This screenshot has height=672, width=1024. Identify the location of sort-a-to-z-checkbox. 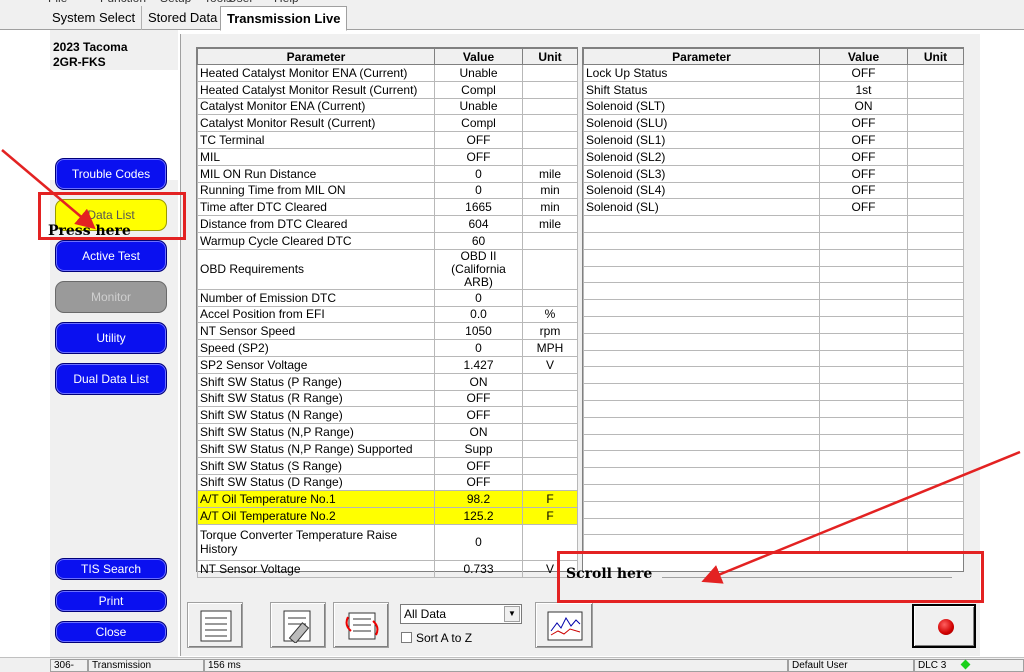
(406, 637).